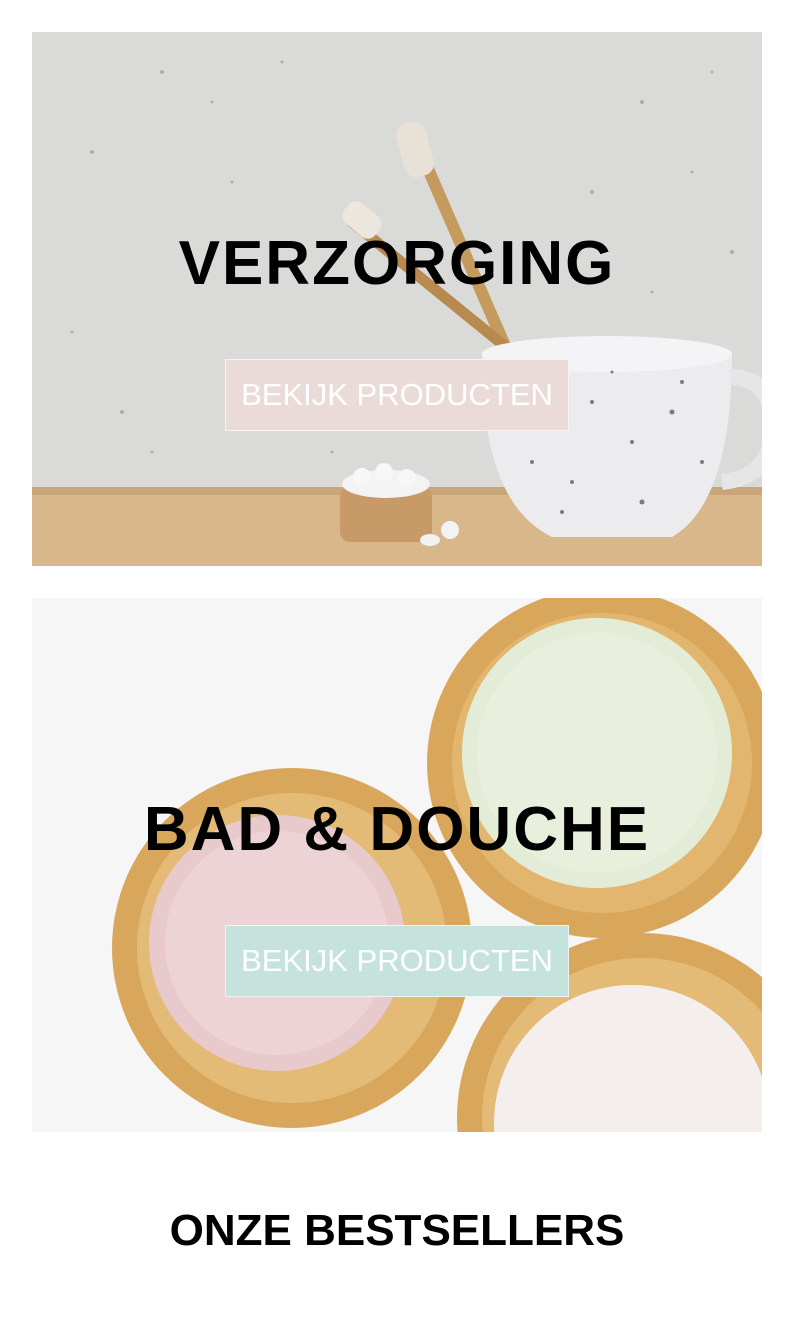 The width and height of the screenshot is (794, 1334). I want to click on banner-title: VERZORGING, so click(397, 263).